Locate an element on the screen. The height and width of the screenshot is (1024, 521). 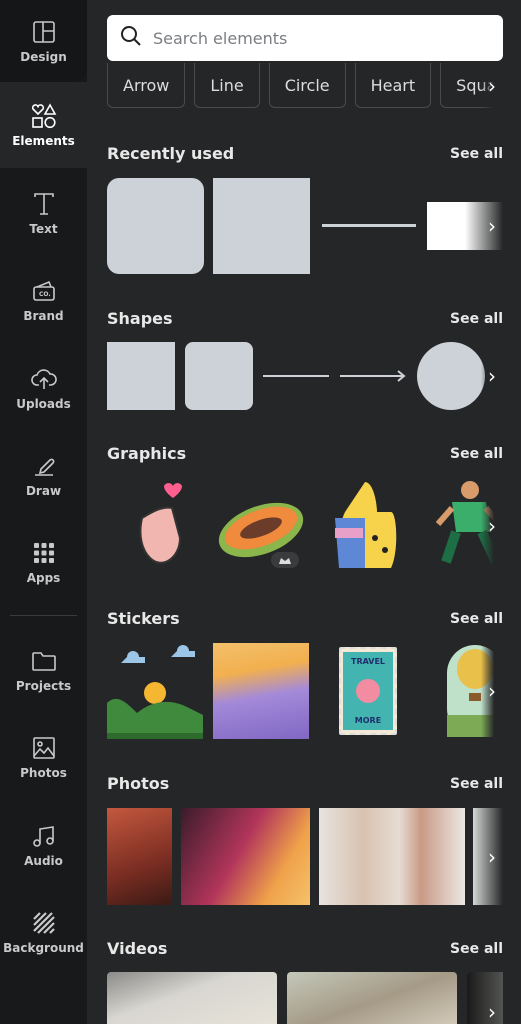
sidebar-item-photos: Photos is located at coordinates (43, 757).